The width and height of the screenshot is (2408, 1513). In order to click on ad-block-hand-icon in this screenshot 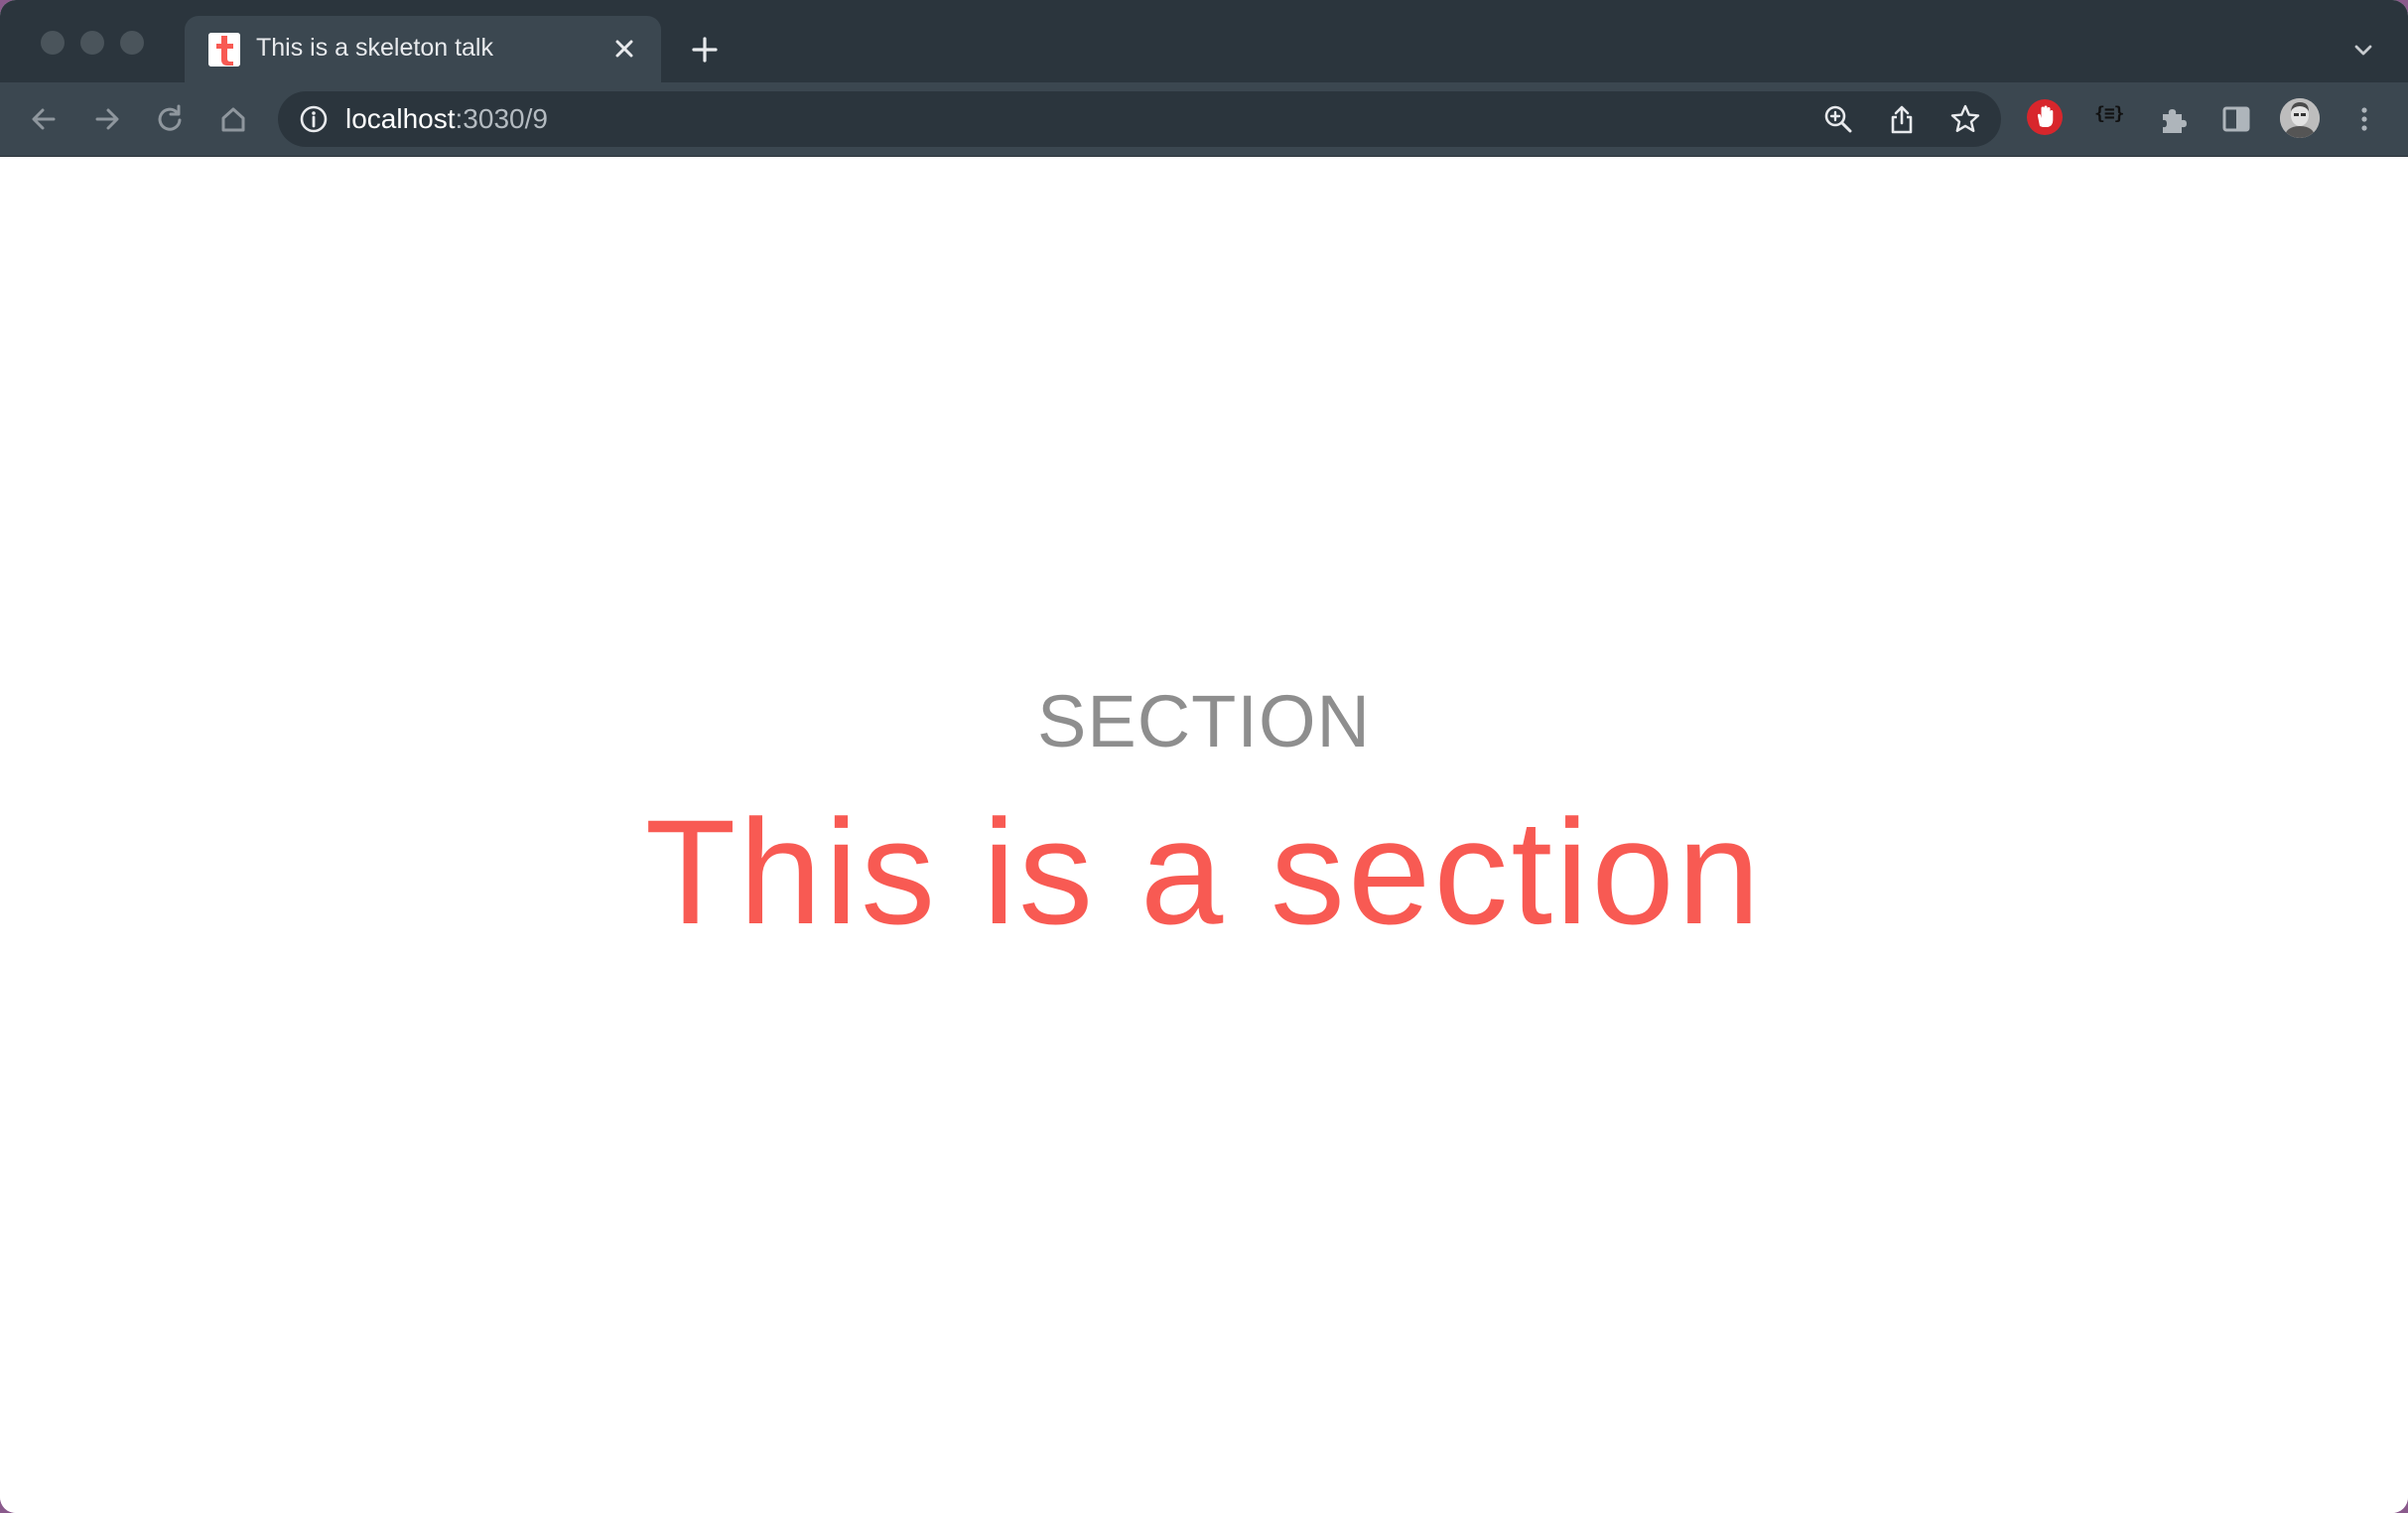, I will do `click(2045, 117)`.